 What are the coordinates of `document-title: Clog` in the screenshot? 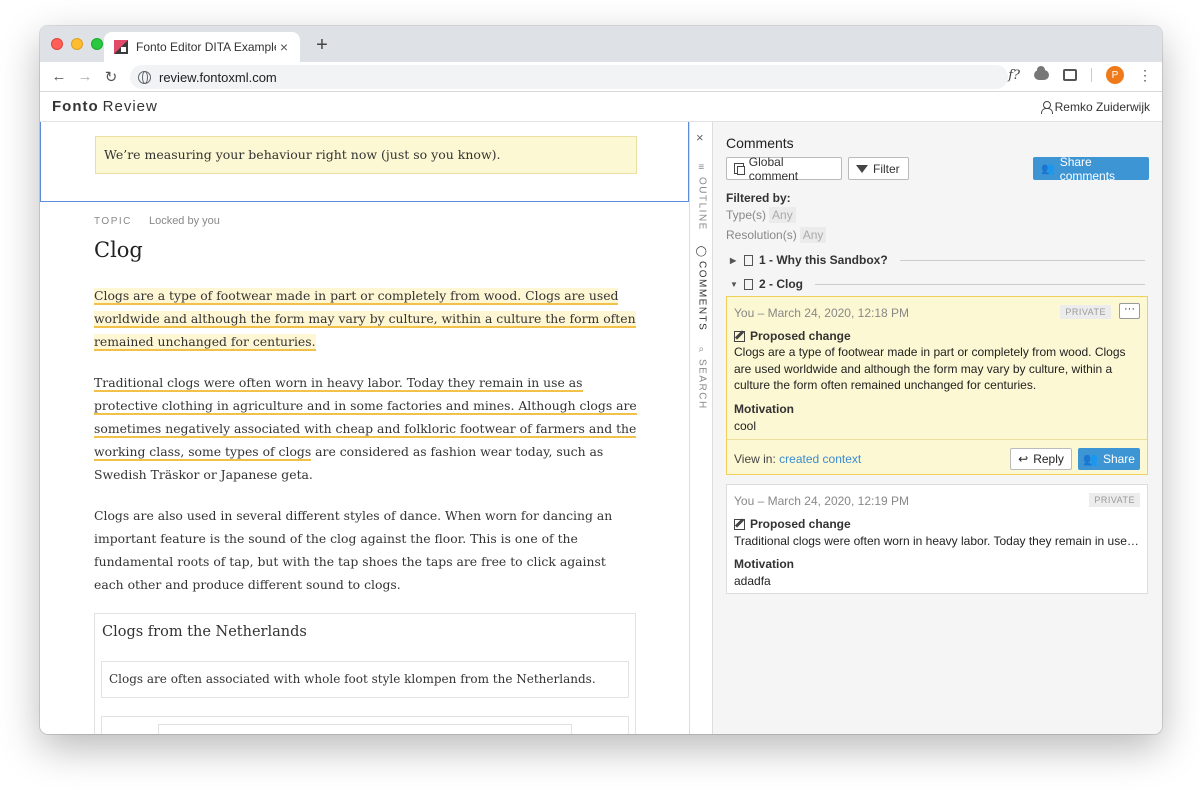 It's located at (118, 250).